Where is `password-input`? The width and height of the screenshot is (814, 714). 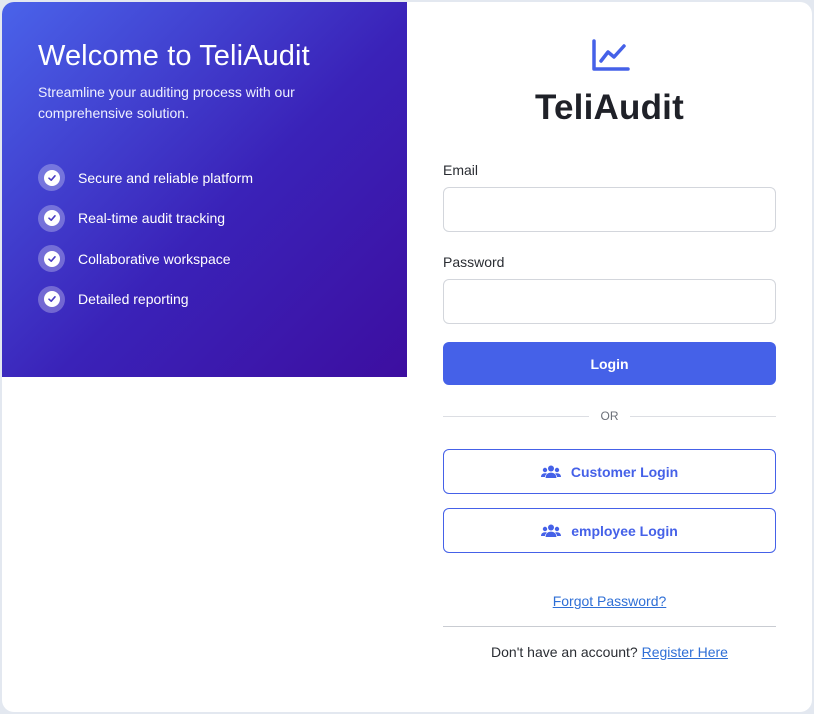
password-input is located at coordinates (609, 301).